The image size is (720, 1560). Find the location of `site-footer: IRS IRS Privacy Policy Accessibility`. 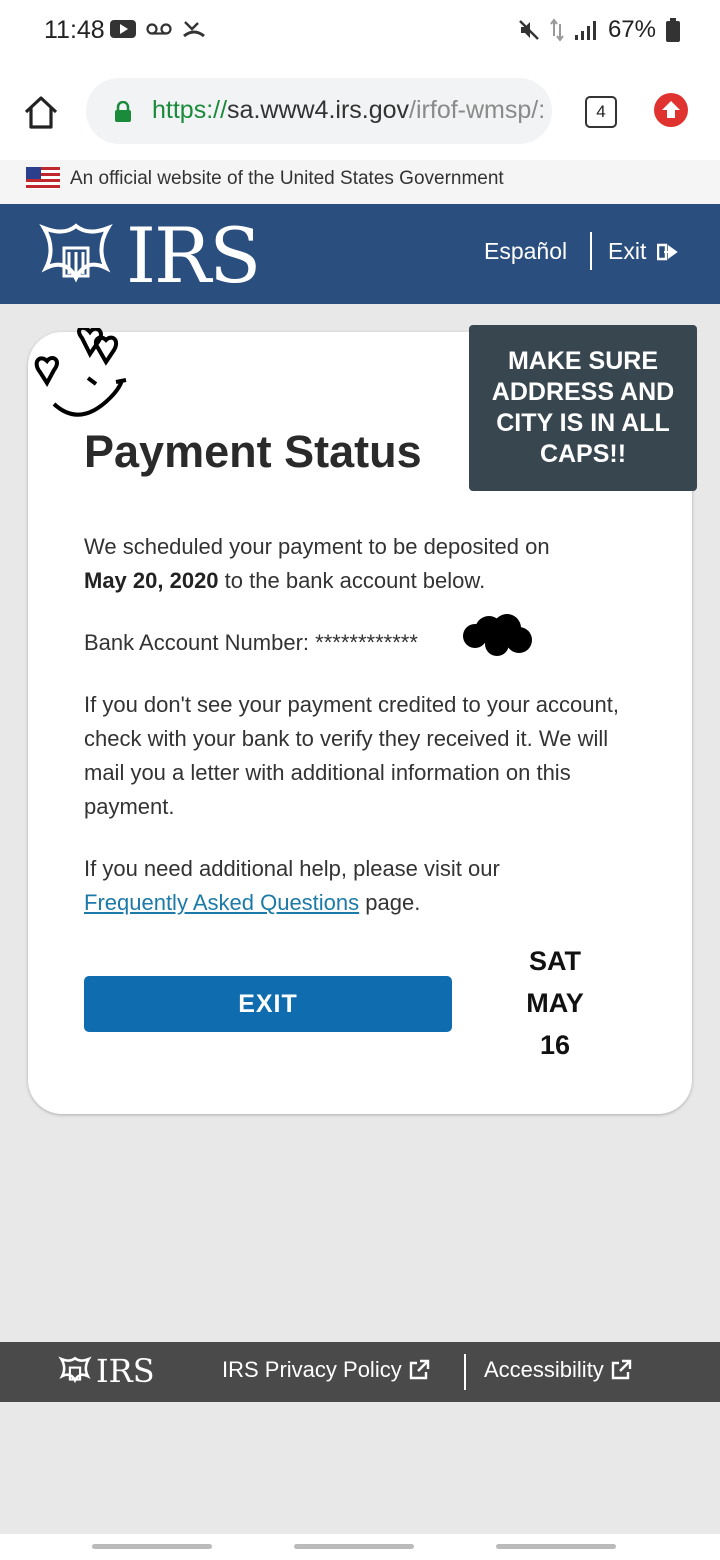

site-footer: IRS IRS Privacy Policy Accessibility is located at coordinates (360, 1372).